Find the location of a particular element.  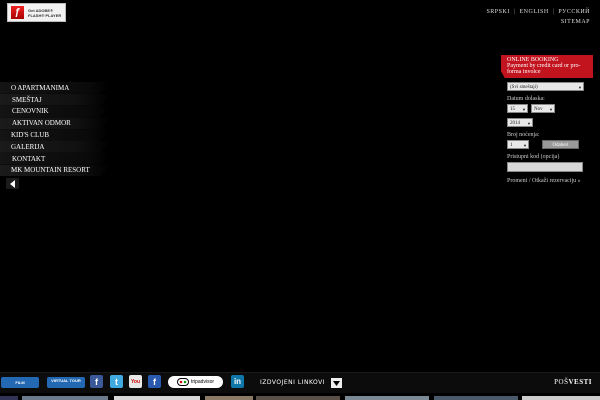

nav-item-aktivan-odmor: AKTIVAN ODMOR is located at coordinates (55, 123).